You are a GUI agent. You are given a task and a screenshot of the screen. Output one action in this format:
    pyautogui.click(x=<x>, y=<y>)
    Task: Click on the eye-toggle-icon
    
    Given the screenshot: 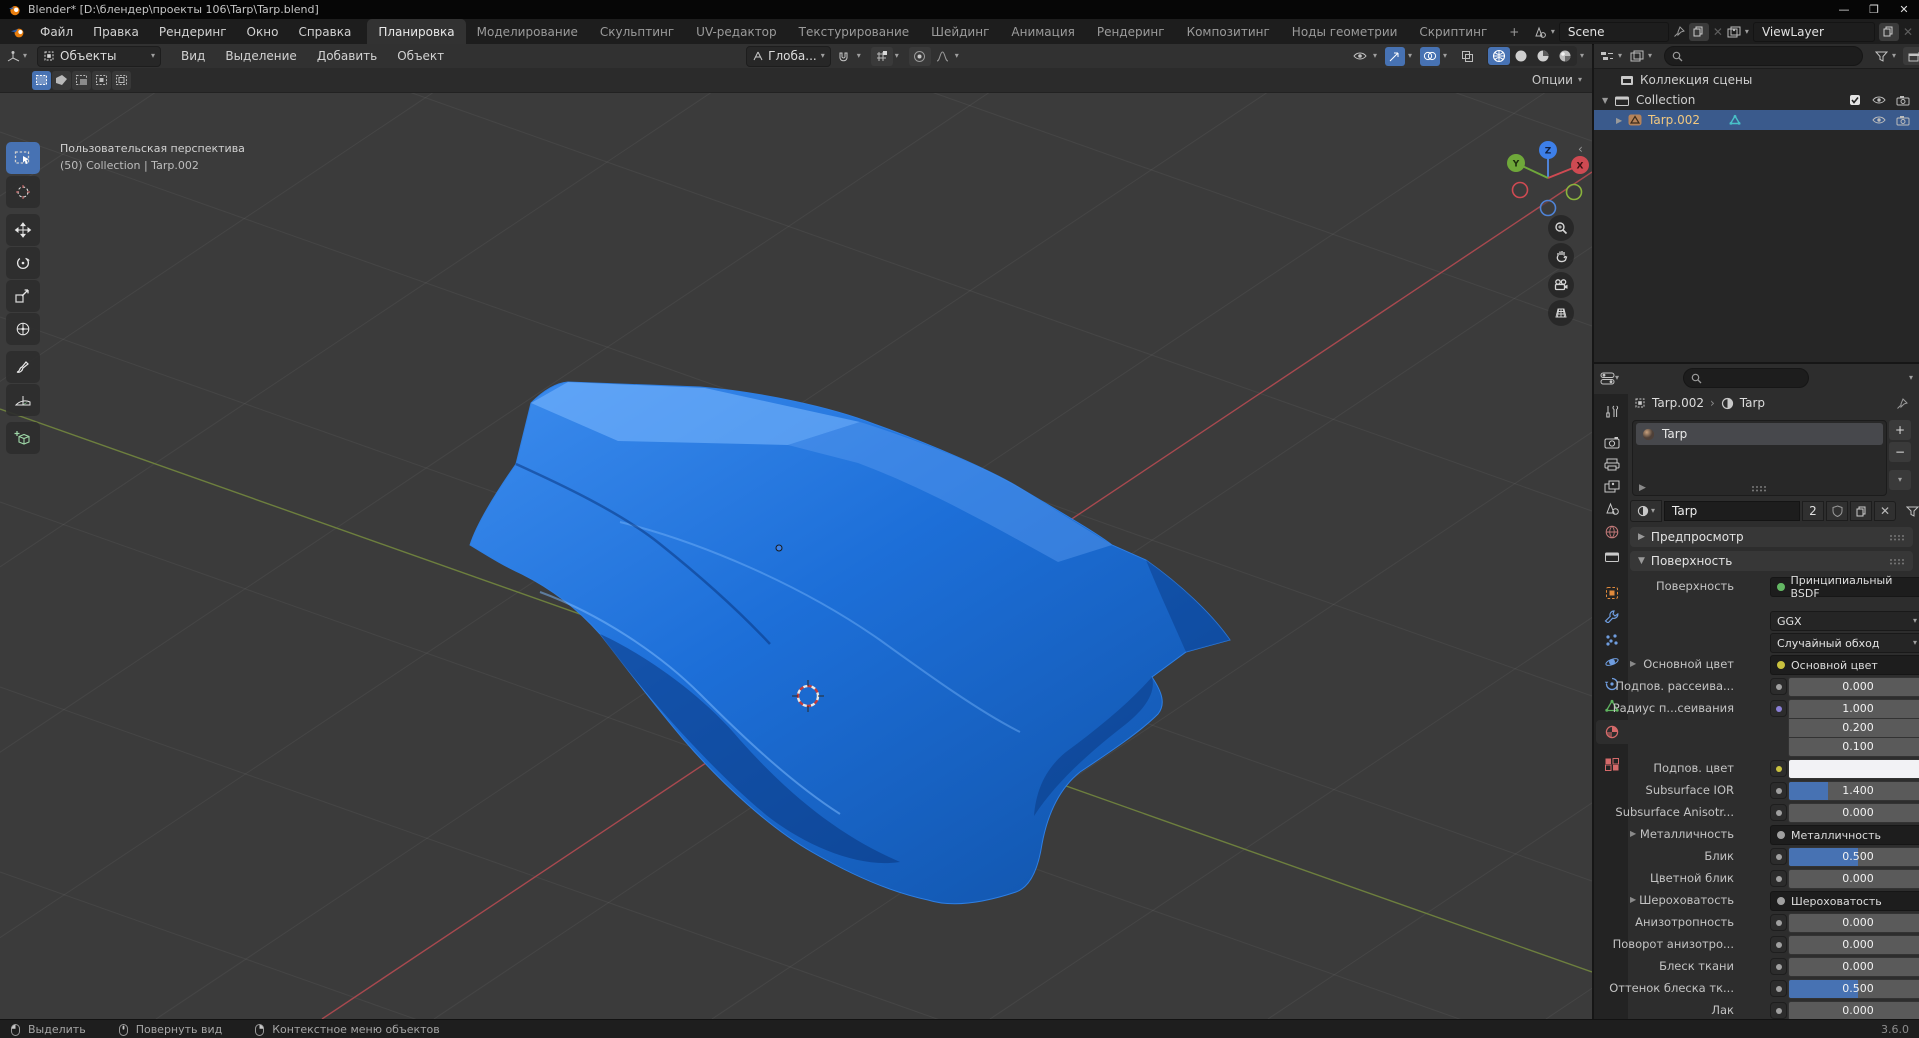 What is the action you would take?
    pyautogui.click(x=1879, y=120)
    